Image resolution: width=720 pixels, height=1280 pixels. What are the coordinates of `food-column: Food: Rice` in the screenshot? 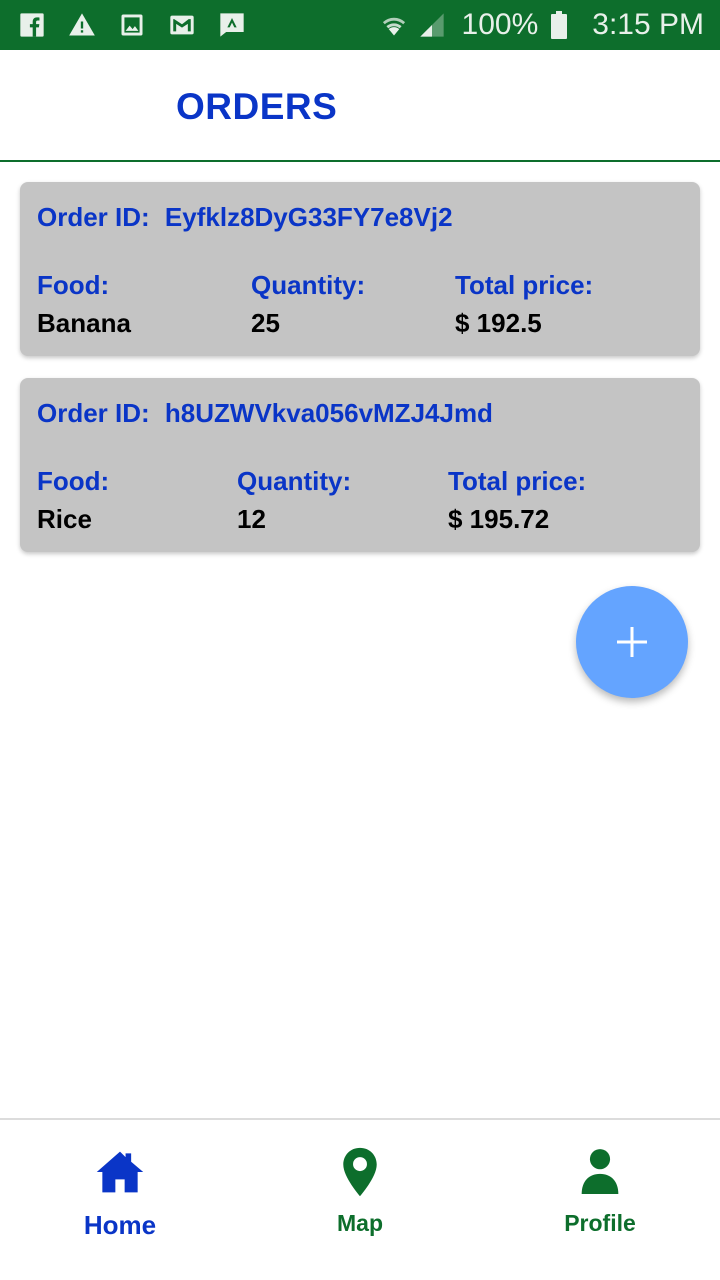 It's located at (73, 500).